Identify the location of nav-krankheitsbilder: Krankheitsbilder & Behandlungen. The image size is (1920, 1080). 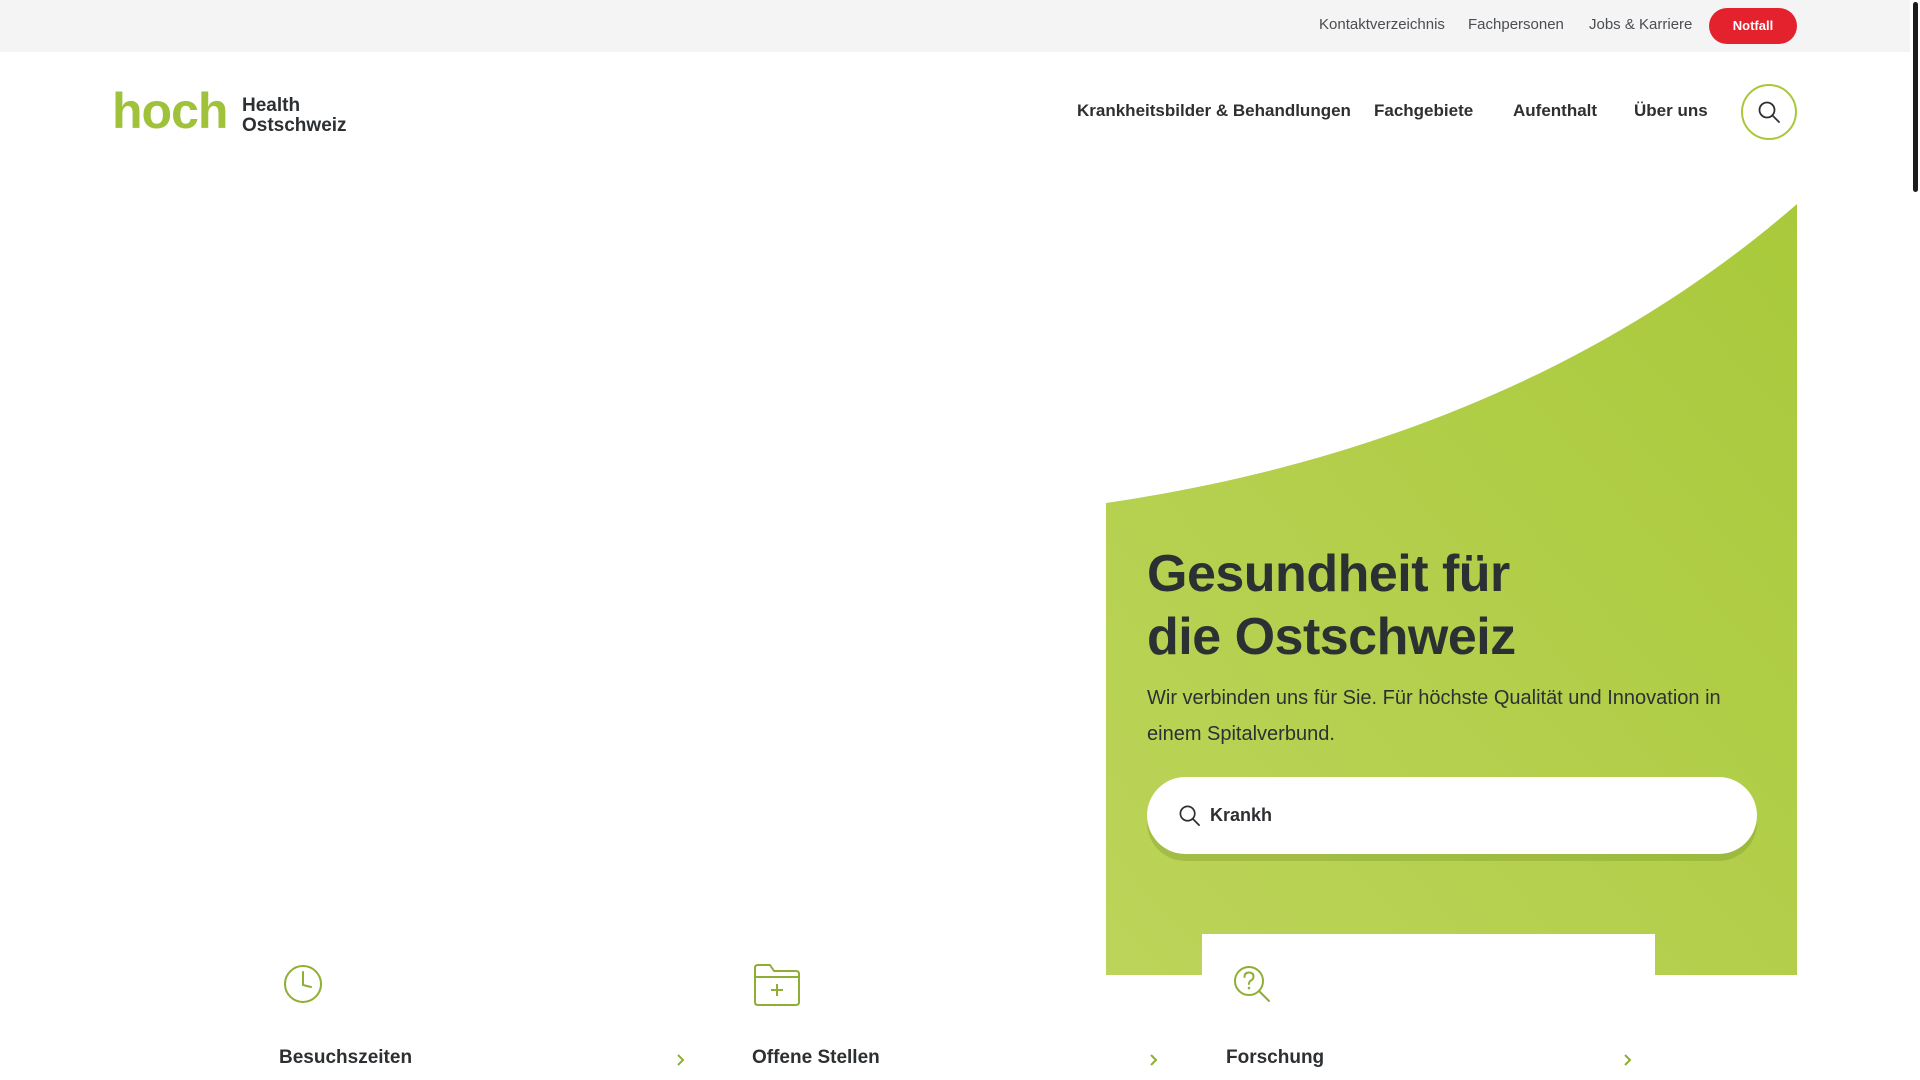
(1214, 111).